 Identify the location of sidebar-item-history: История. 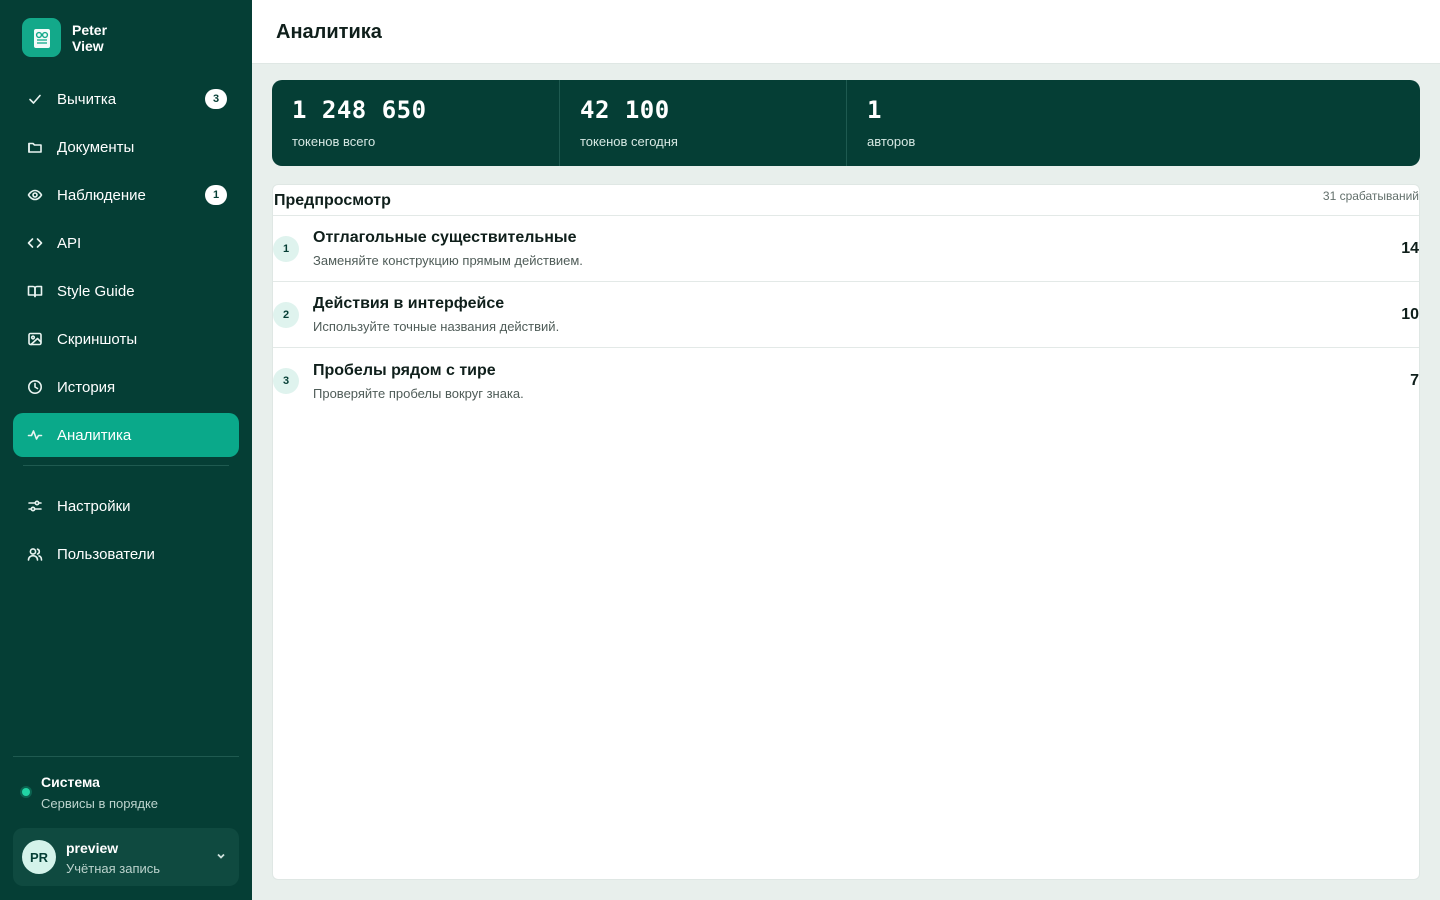
(126, 387).